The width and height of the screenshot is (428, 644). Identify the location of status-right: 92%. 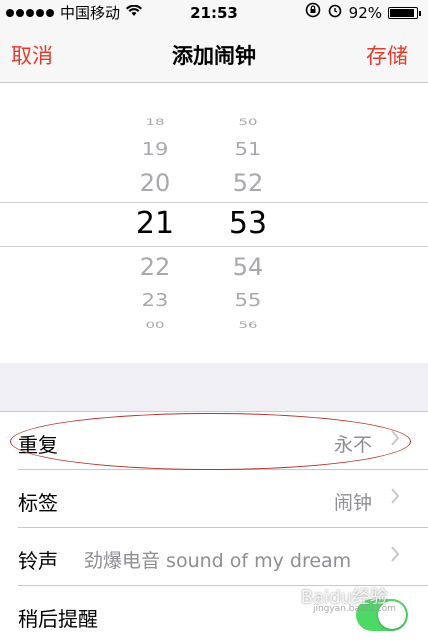
(363, 13).